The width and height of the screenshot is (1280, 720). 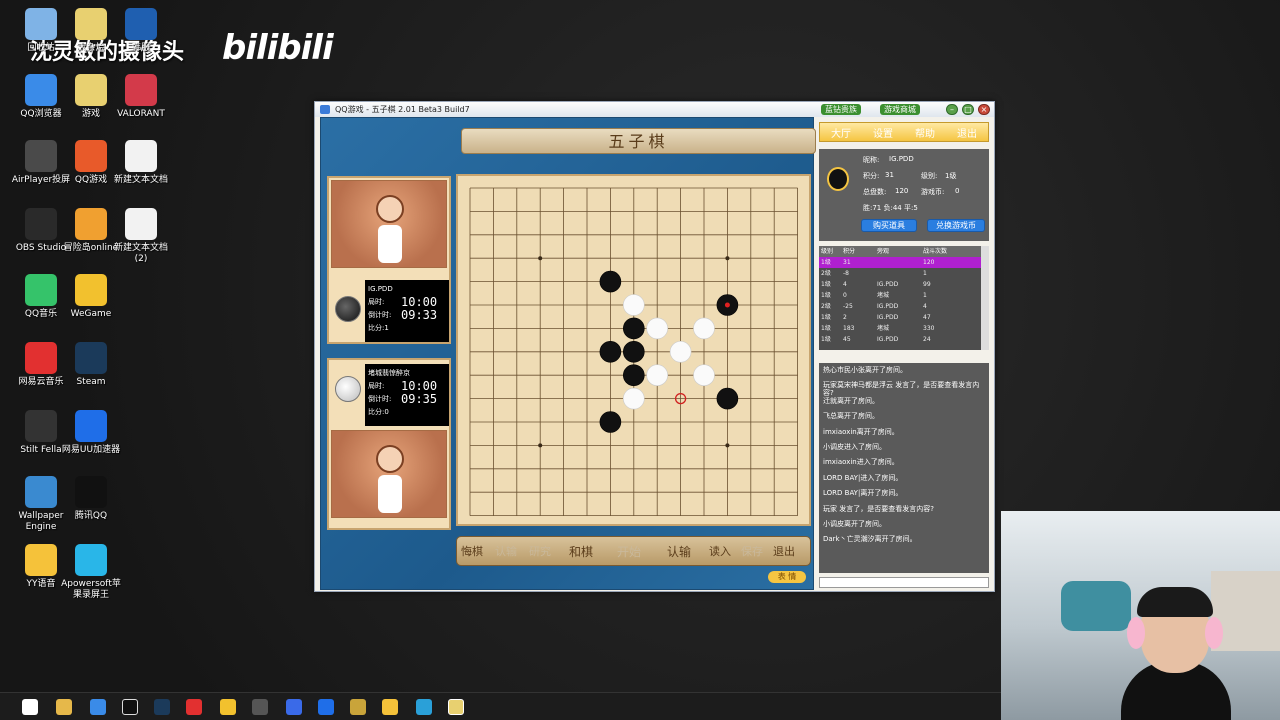 I want to click on buy-items-button: 购买道具, so click(x=889, y=225).